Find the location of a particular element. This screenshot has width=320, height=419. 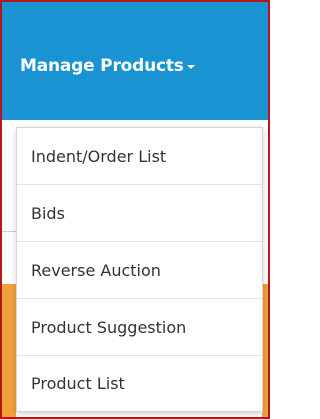

manage-products-dropdown-toggle: Manage Products is located at coordinates (135, 66).